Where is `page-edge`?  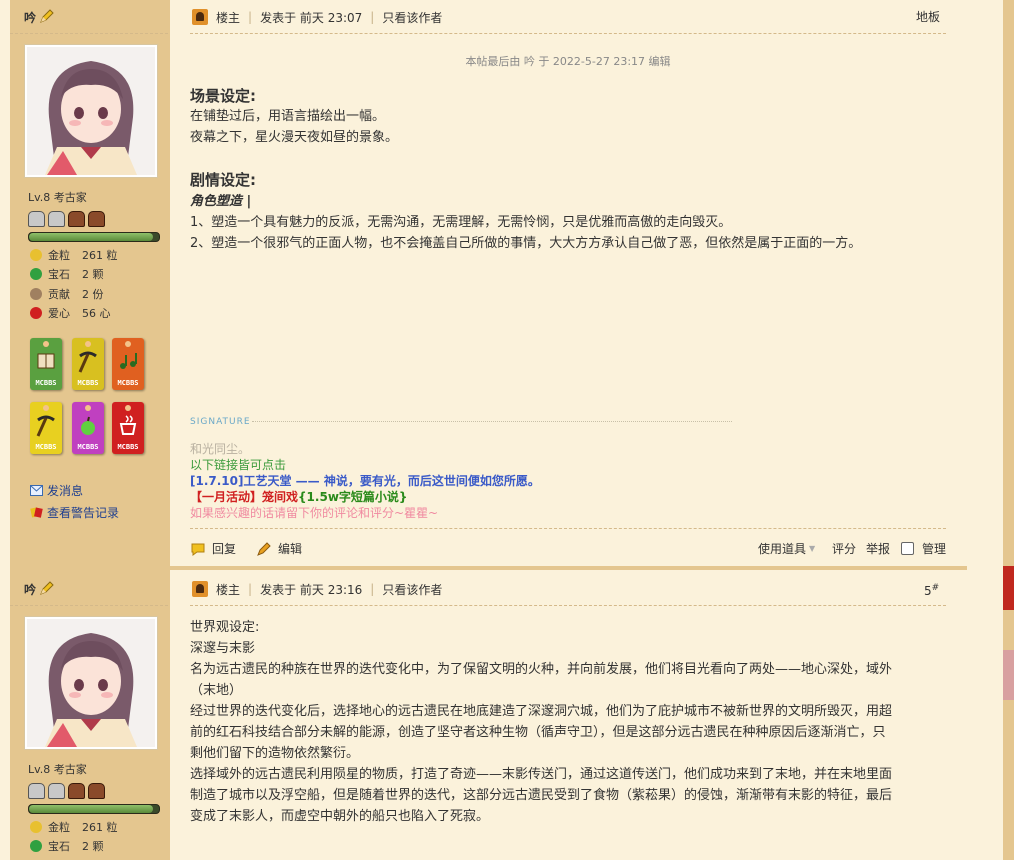 page-edge is located at coordinates (1008, 430).